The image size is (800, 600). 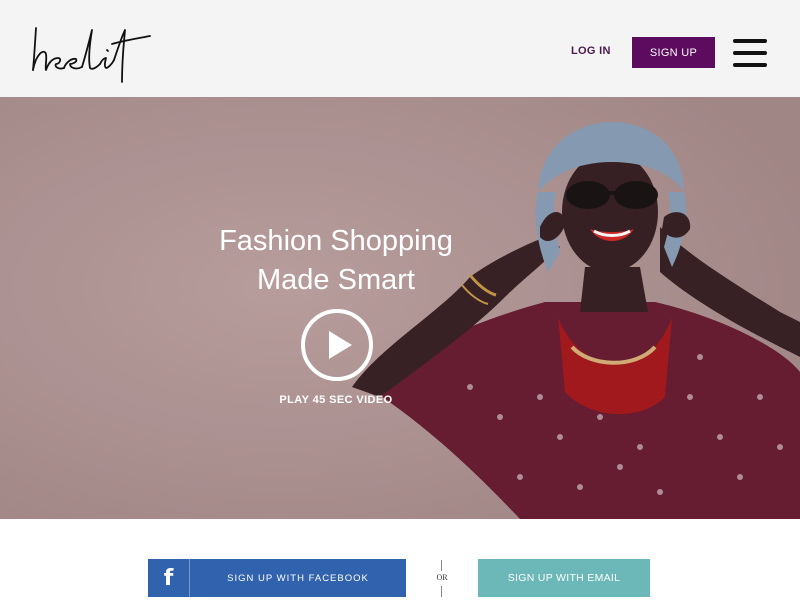 I want to click on logo-script-mark, so click(x=91, y=55).